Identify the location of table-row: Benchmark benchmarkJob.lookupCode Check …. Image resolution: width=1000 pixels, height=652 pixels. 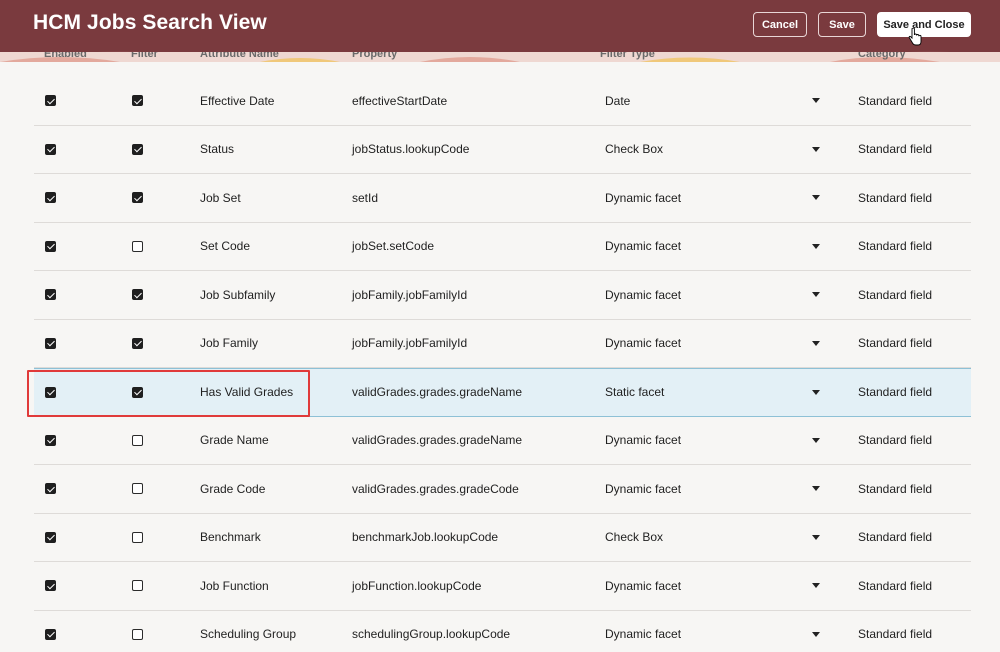
(502, 538).